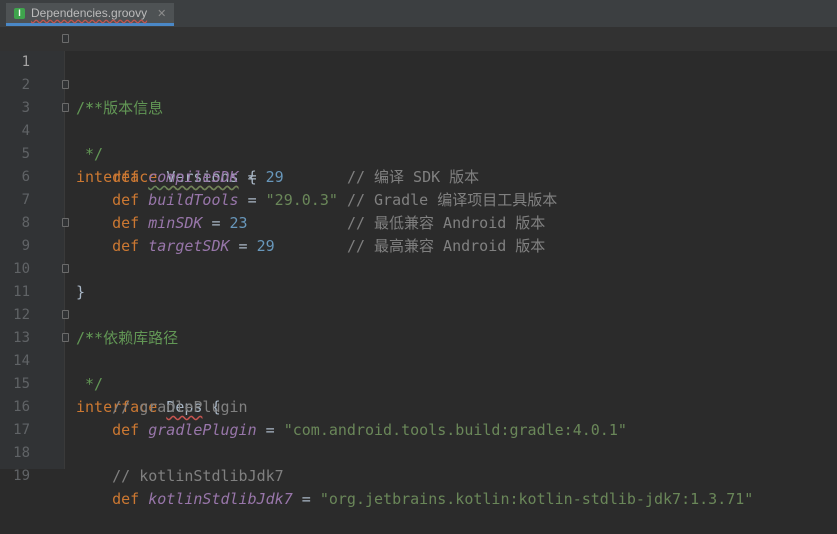 The width and height of the screenshot is (837, 534). Describe the element at coordinates (161, 13) in the screenshot. I see `close-tab-icon: ✕` at that location.